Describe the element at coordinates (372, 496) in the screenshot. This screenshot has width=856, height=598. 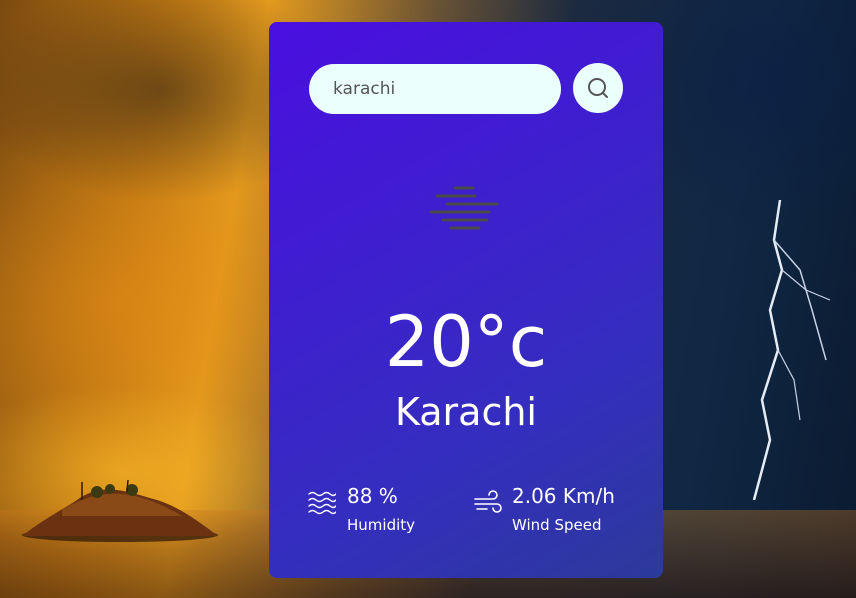
I see `humidity-value: 88 %` at that location.